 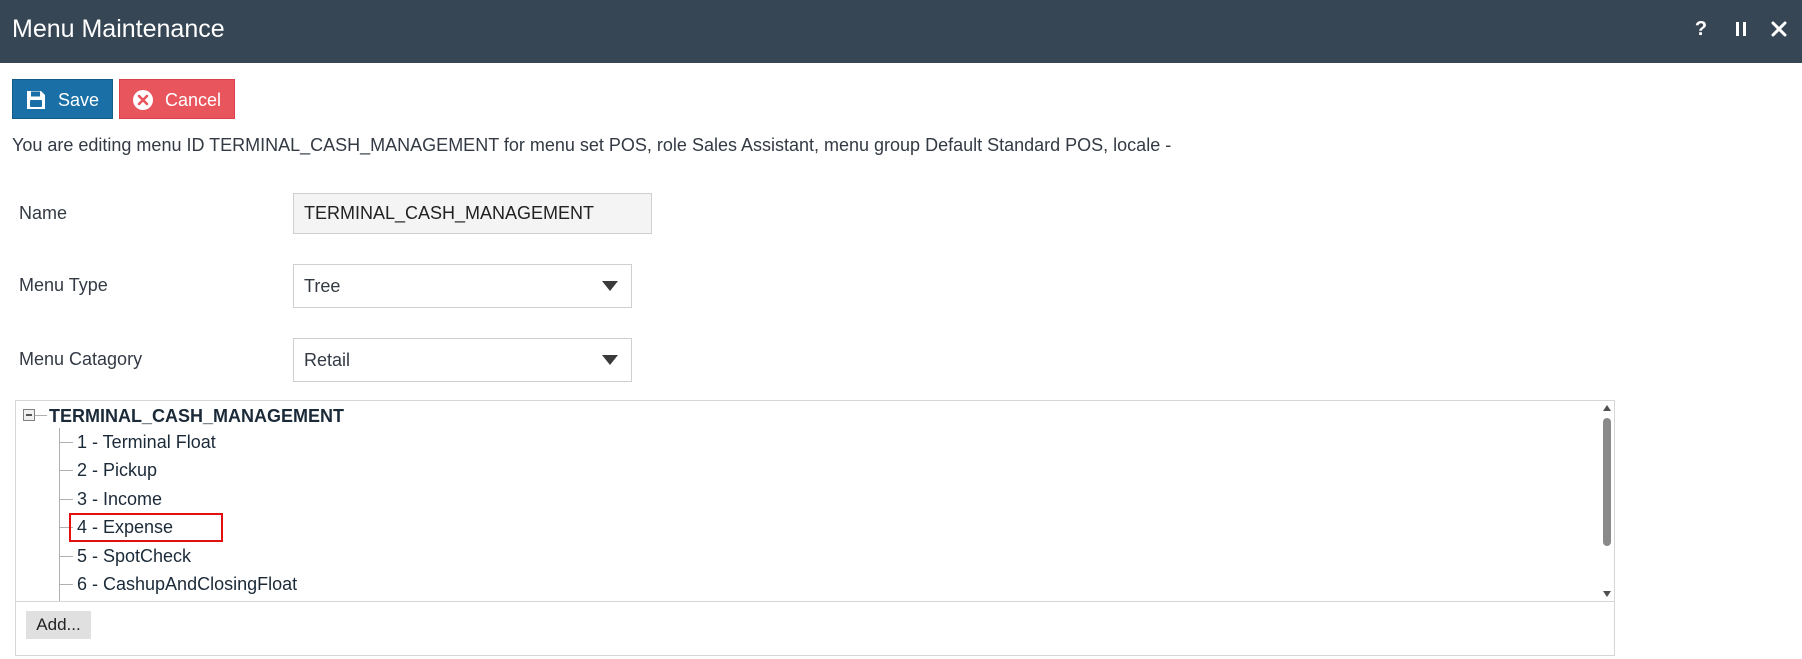 I want to click on tree-node-label: 3 - Income, so click(x=120, y=499).